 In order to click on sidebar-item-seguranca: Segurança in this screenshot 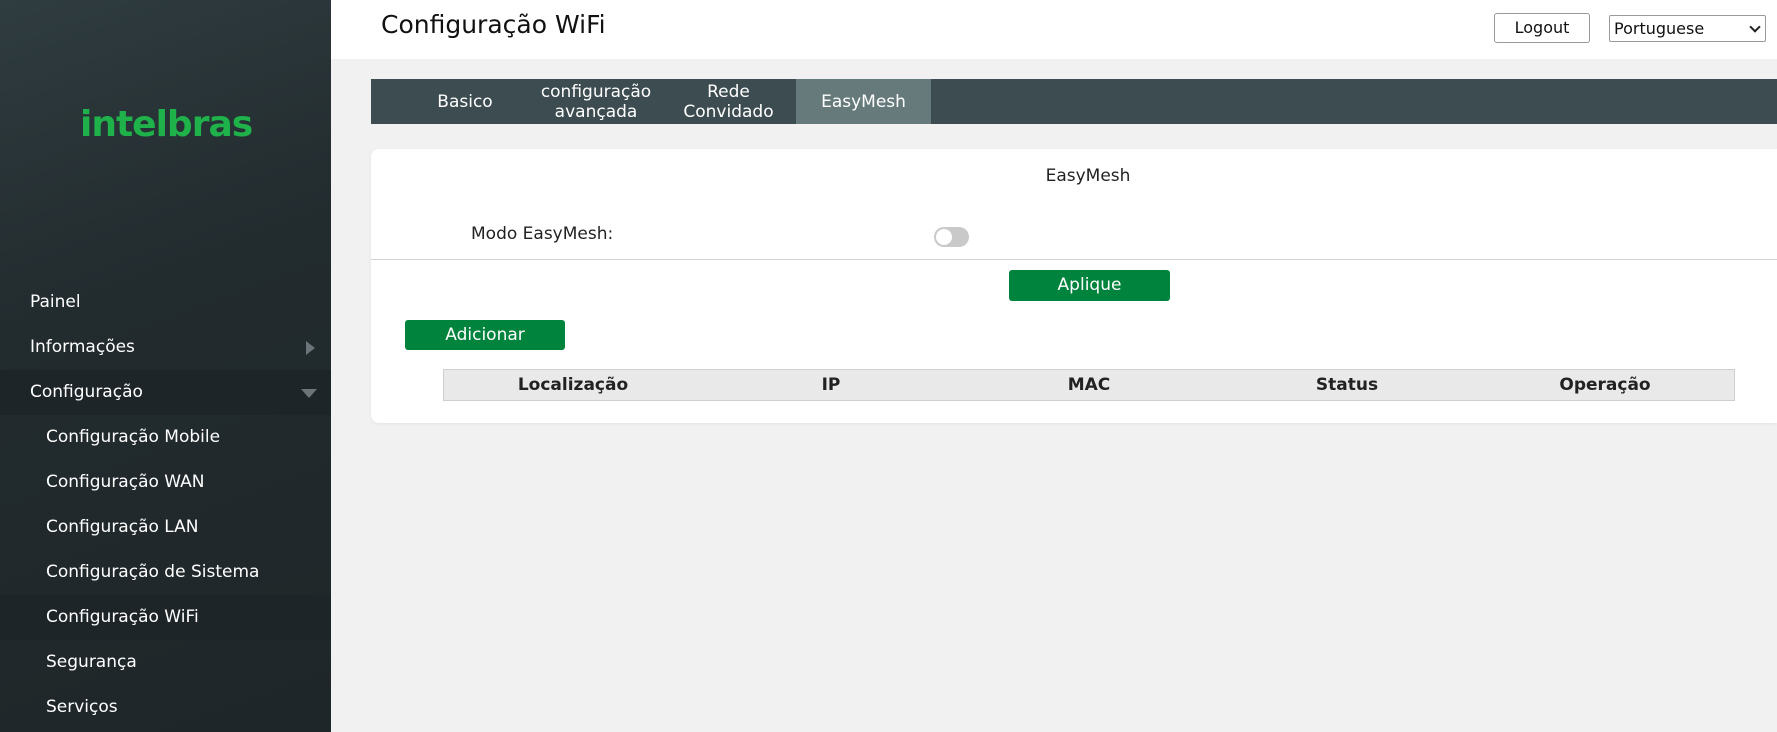, I will do `click(165, 662)`.